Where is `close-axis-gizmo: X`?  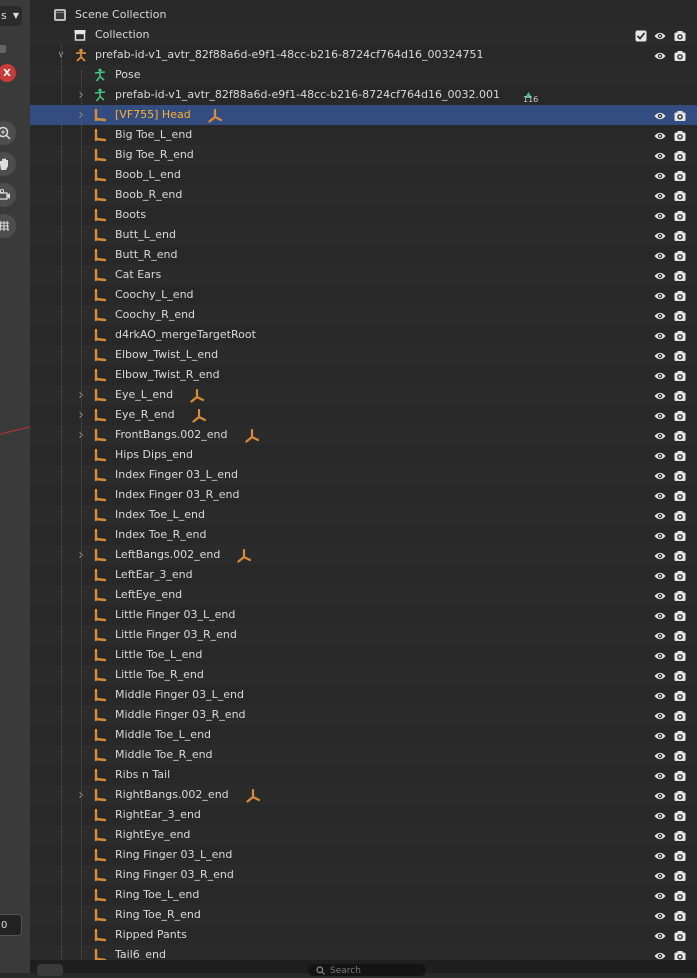 close-axis-gizmo: X is located at coordinates (8, 73).